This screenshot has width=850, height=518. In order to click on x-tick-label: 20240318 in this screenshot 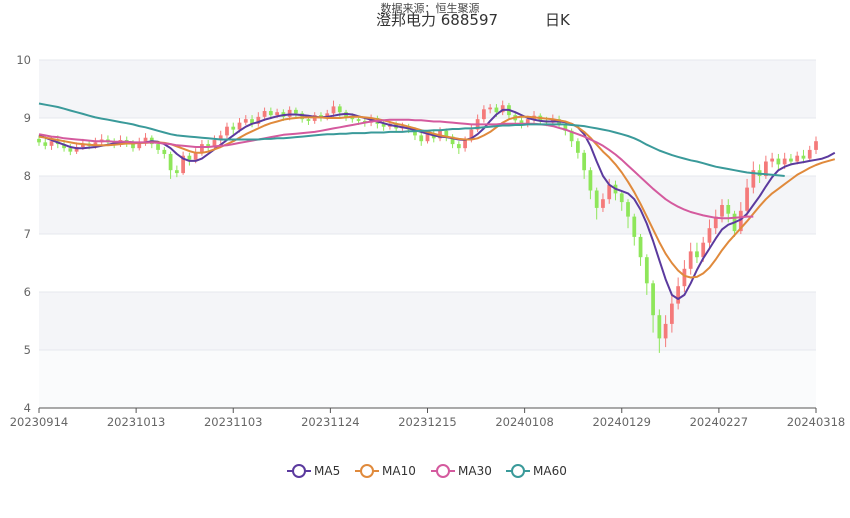, I will do `click(816, 422)`.